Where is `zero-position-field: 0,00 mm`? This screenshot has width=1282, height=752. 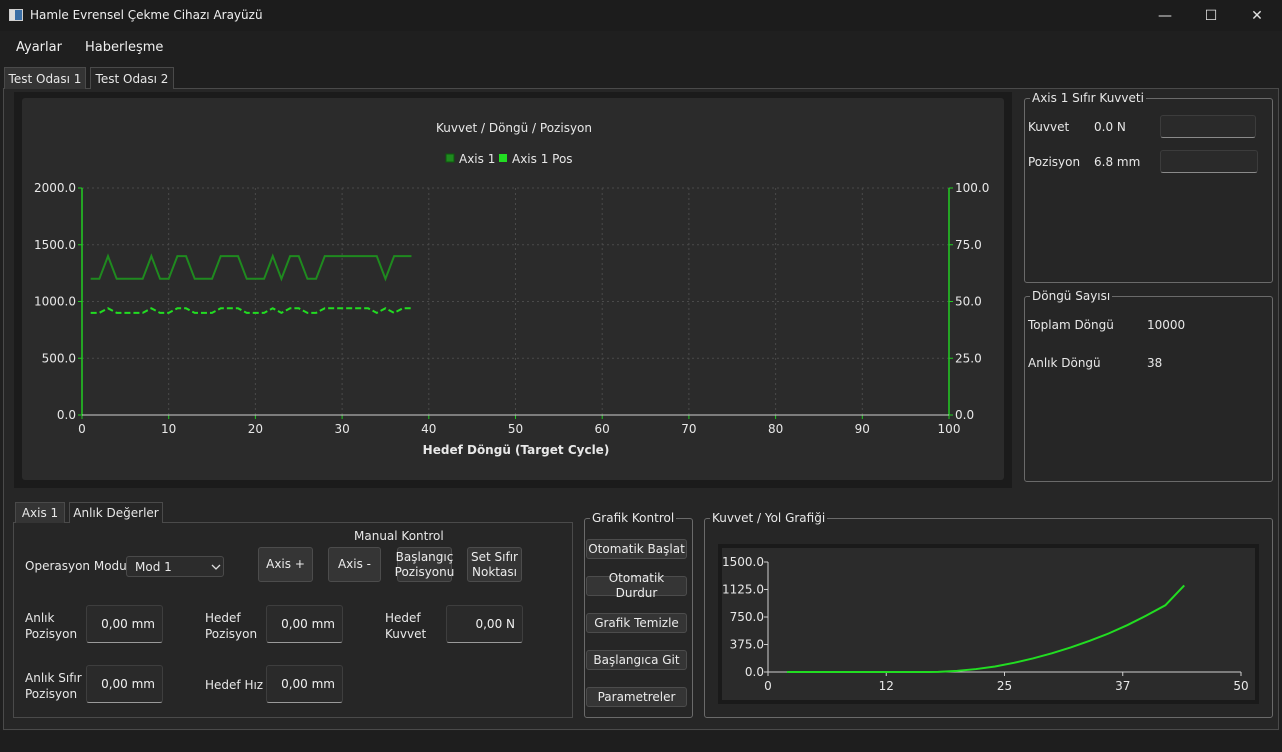
zero-position-field: 0,00 mm is located at coordinates (124, 684).